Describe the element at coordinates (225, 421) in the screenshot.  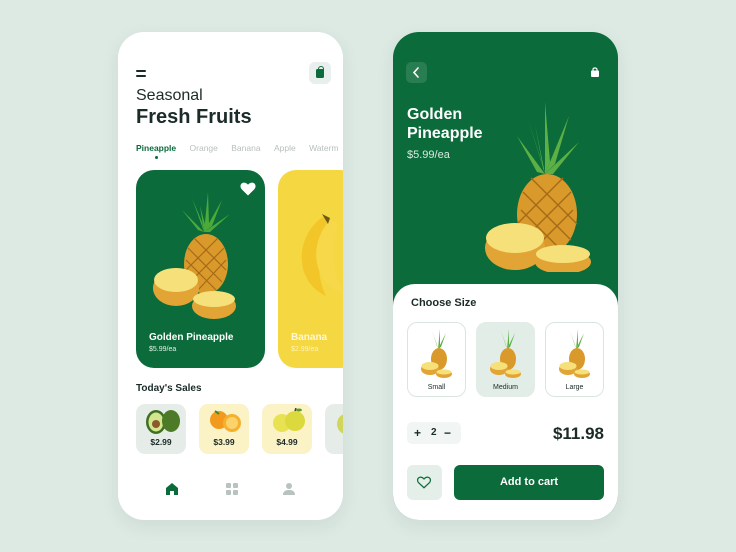
I see `orange-image` at that location.